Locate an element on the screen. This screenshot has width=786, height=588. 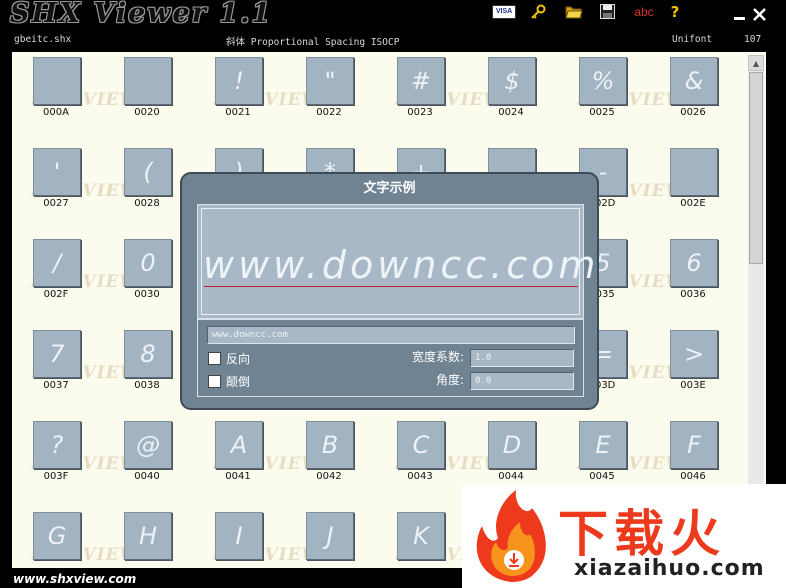
glyph-tile: $ is located at coordinates (512, 81).